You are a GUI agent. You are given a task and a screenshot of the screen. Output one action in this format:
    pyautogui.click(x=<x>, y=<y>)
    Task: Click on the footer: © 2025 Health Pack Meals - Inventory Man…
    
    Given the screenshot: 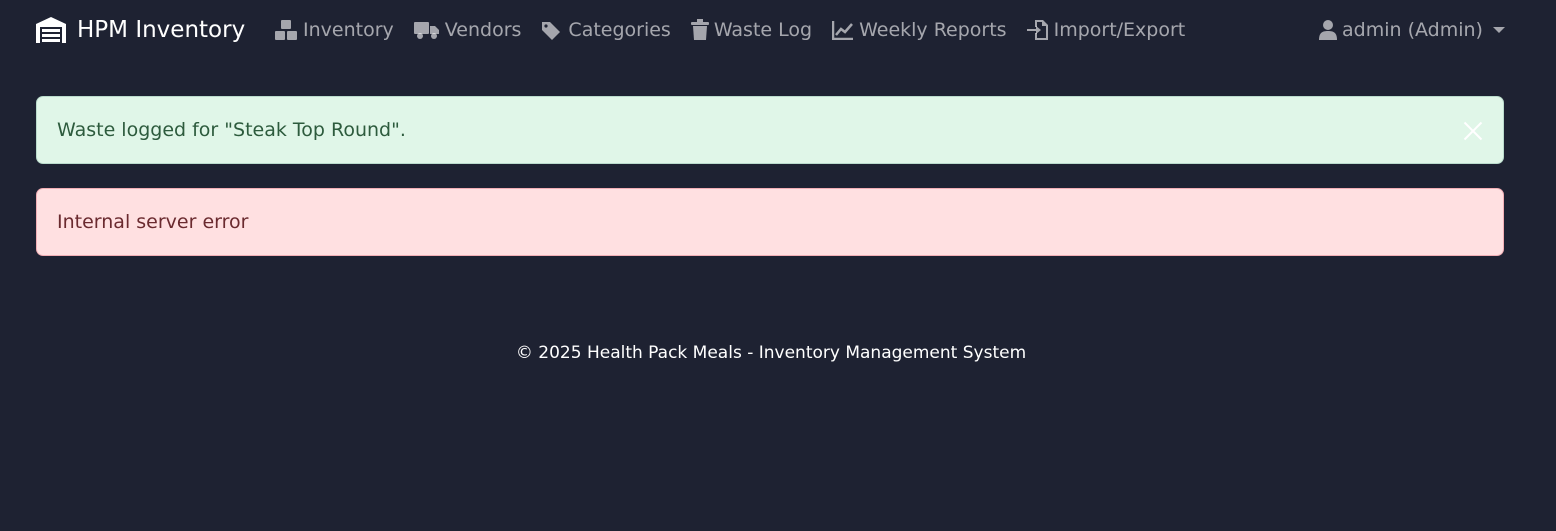 What is the action you would take?
    pyautogui.click(x=771, y=353)
    